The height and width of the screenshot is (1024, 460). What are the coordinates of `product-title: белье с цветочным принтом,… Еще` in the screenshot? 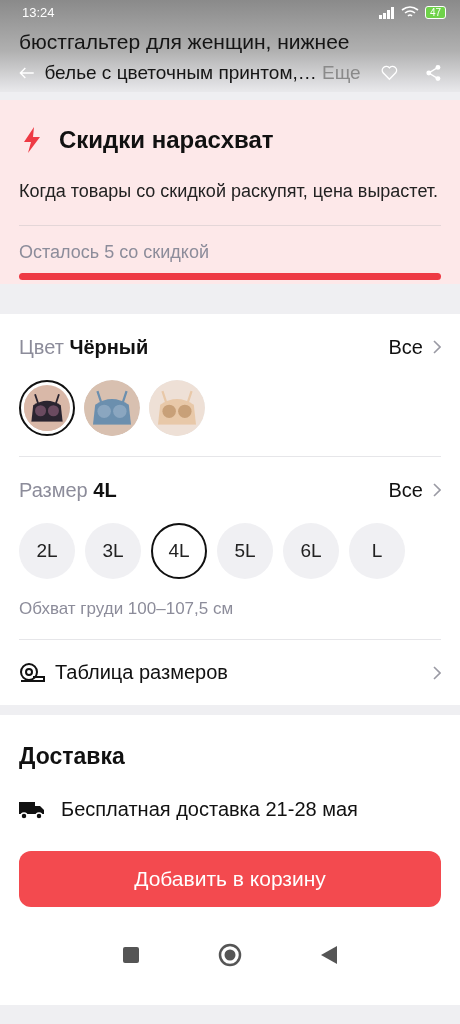 It's located at (202, 73).